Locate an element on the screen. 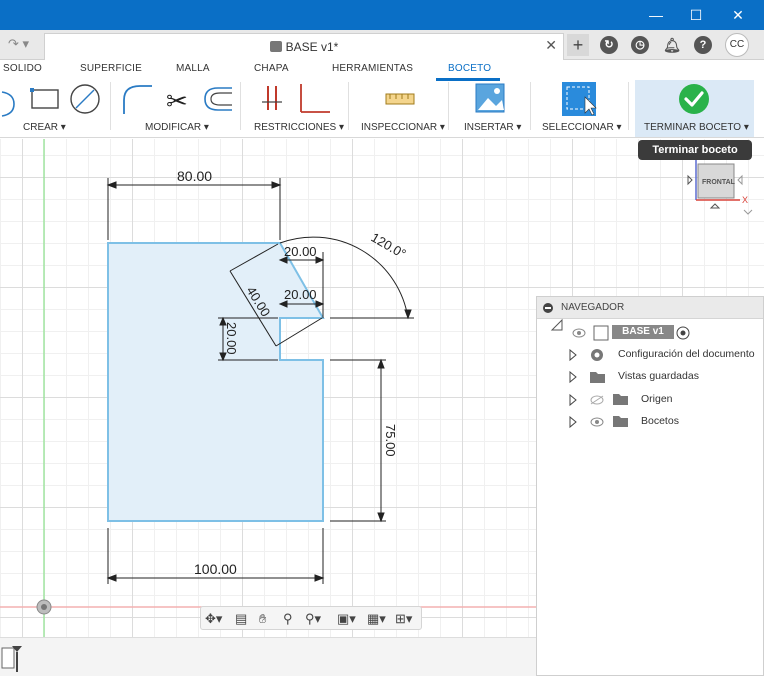 The width and height of the screenshot is (764, 676). dim-step-mid: 20.00 is located at coordinates (300, 294).